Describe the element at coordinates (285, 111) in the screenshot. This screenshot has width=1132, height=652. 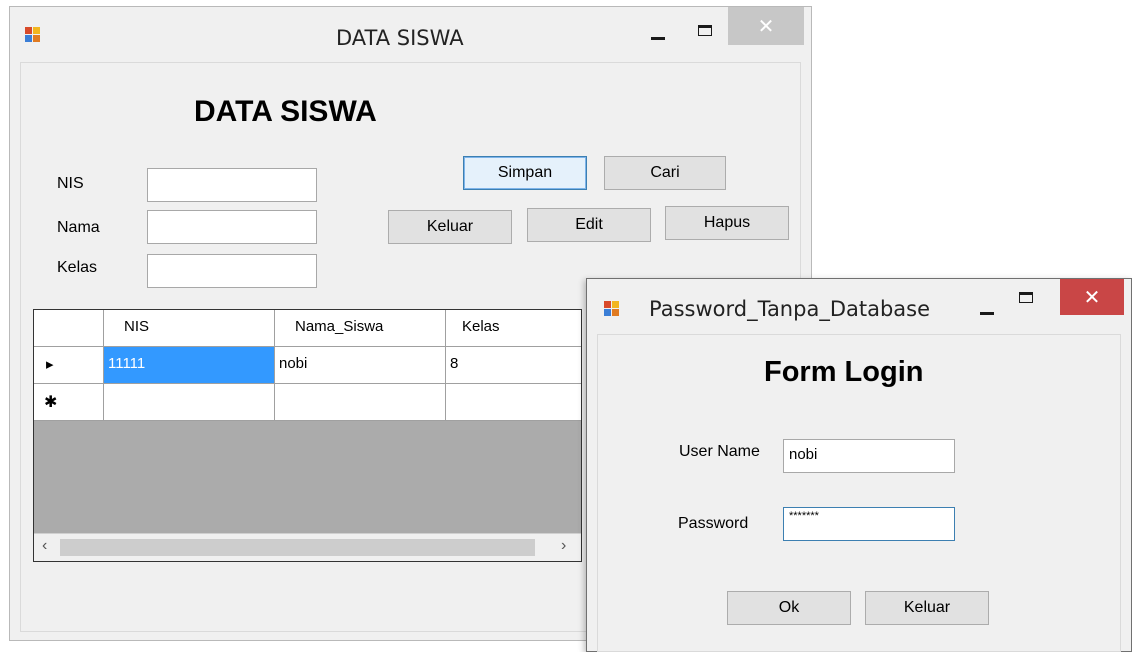
I see `page-title: DATA SISWA` at that location.